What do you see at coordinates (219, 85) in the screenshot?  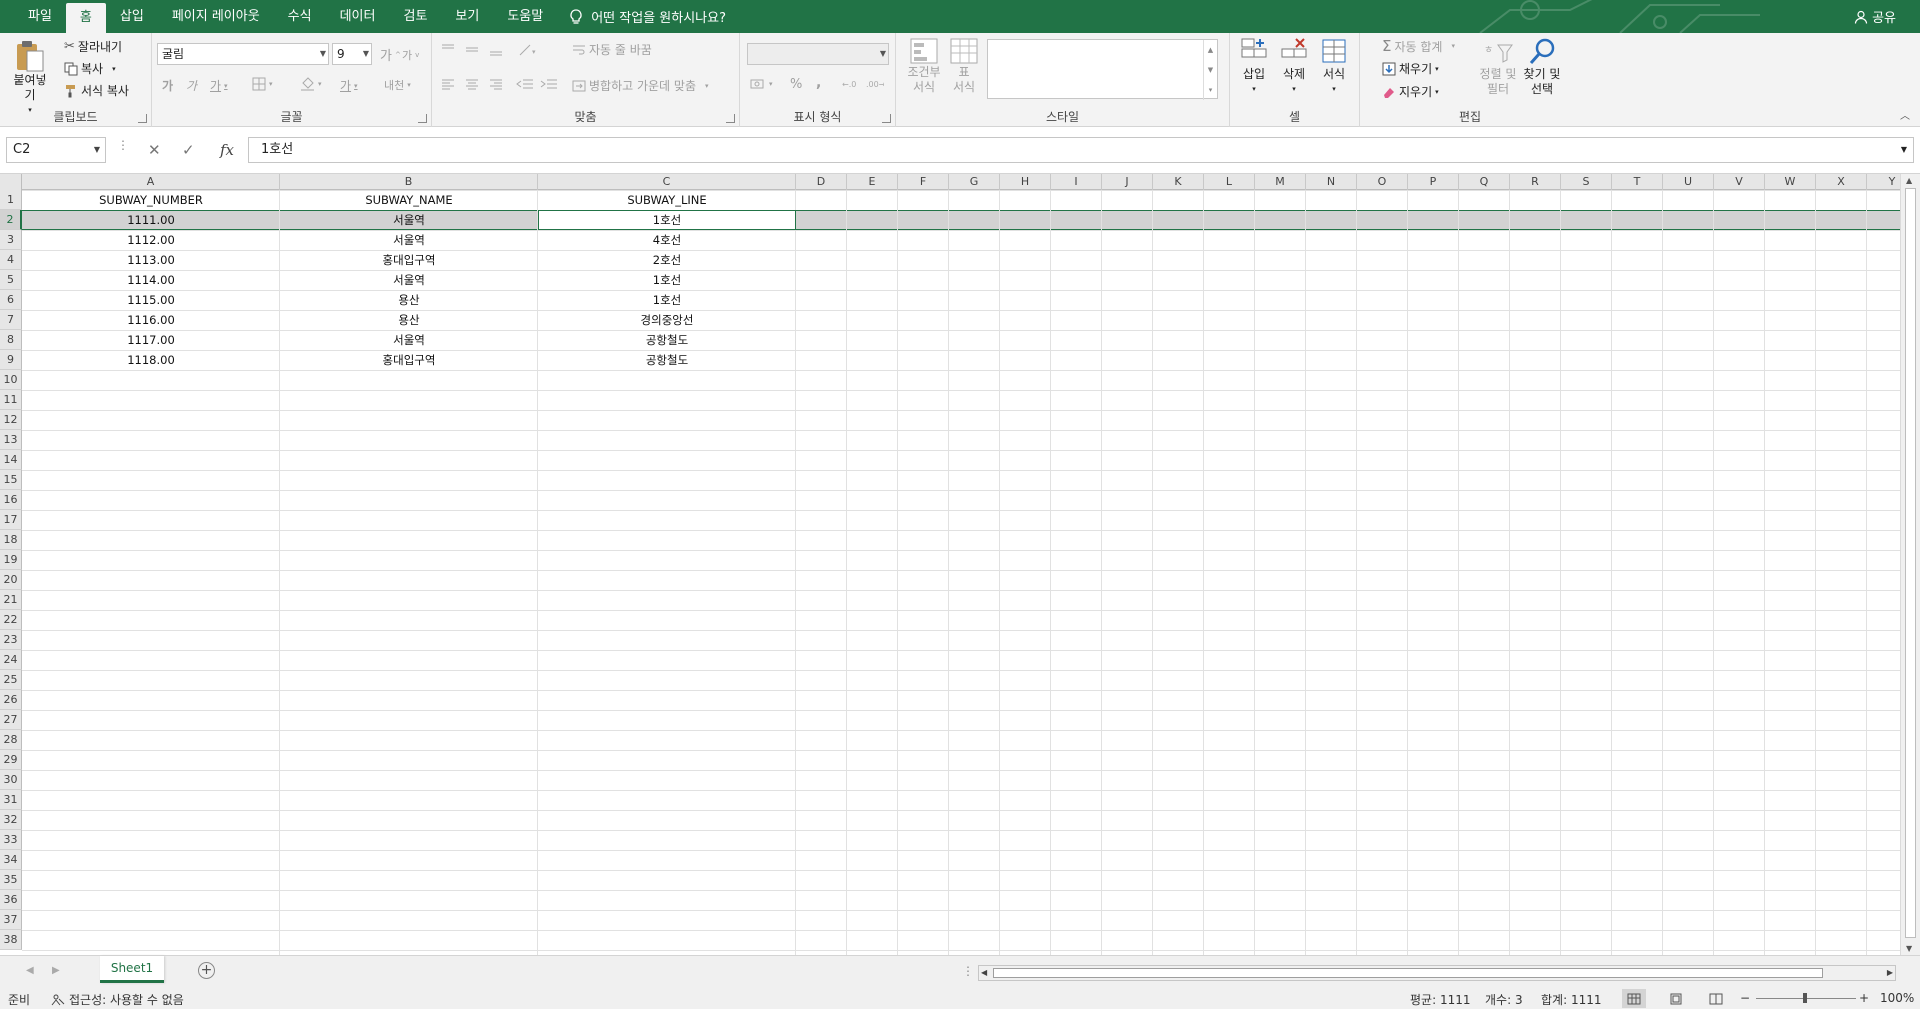 I see `underline-button: 가 ▾` at bounding box center [219, 85].